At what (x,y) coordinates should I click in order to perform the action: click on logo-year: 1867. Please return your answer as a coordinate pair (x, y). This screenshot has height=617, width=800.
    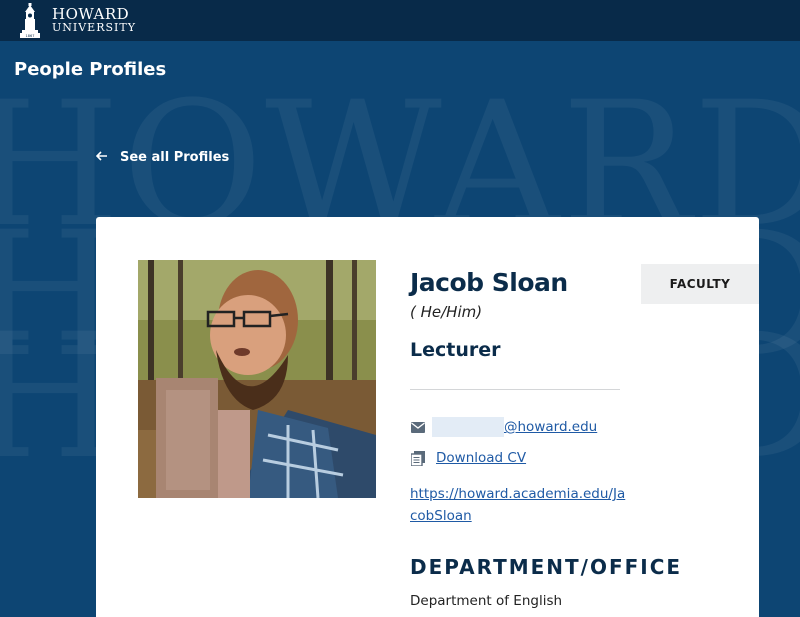
    Looking at the image, I should click on (30, 36).